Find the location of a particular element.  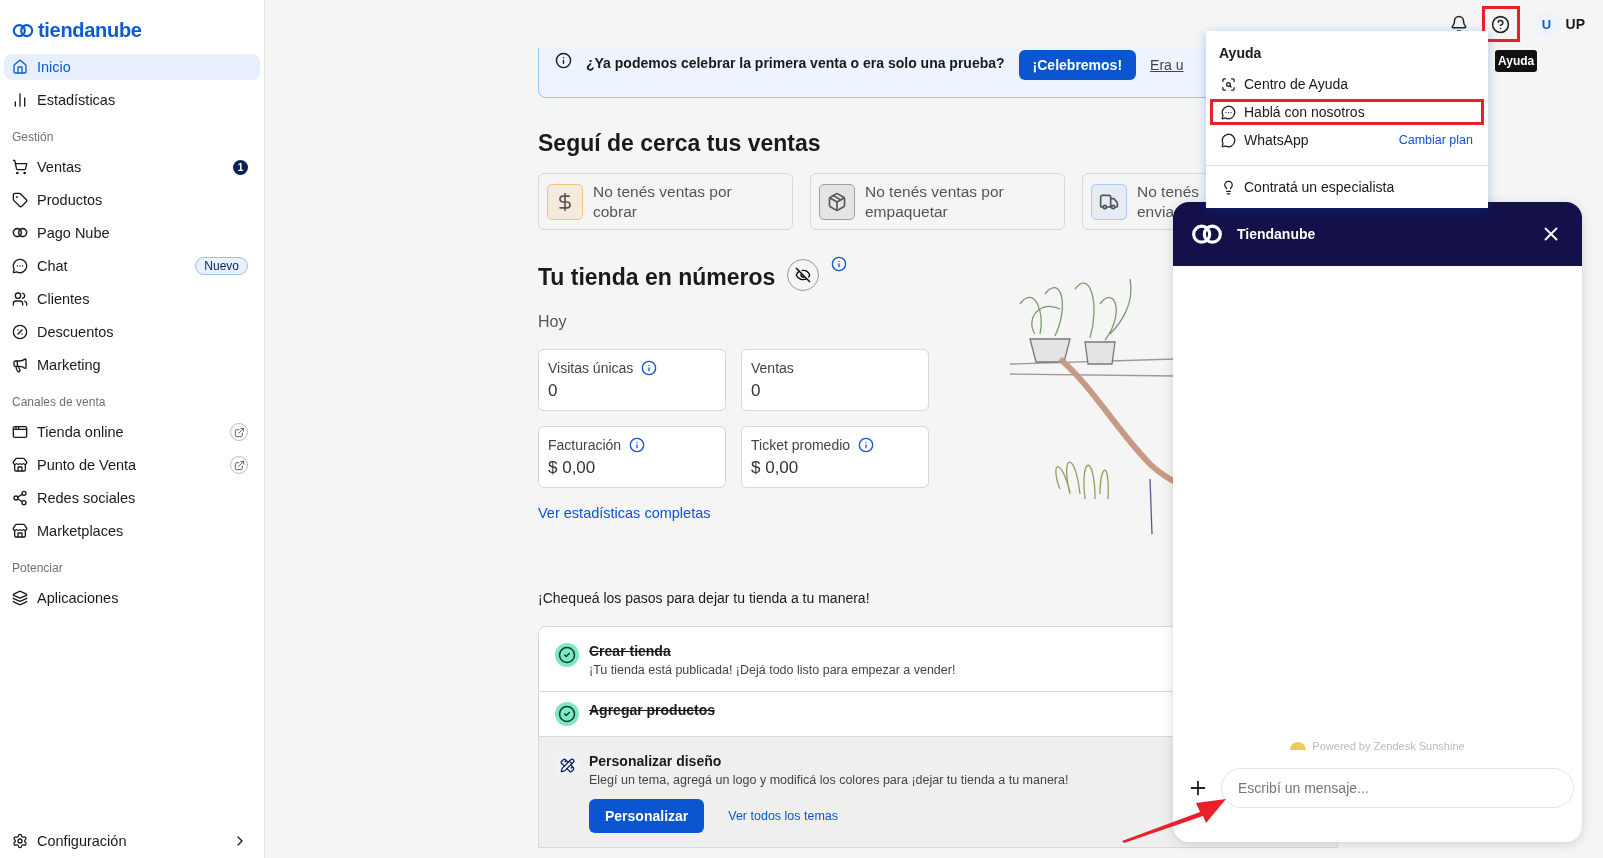

step-title: Agregar productos is located at coordinates (652, 710).